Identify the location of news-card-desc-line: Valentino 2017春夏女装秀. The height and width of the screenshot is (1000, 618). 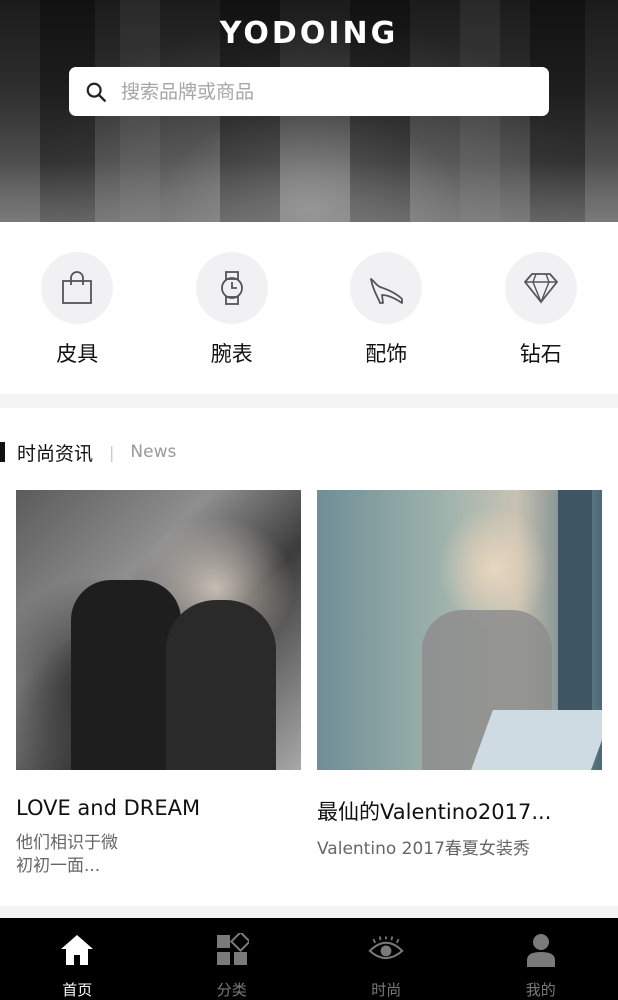
(423, 849).